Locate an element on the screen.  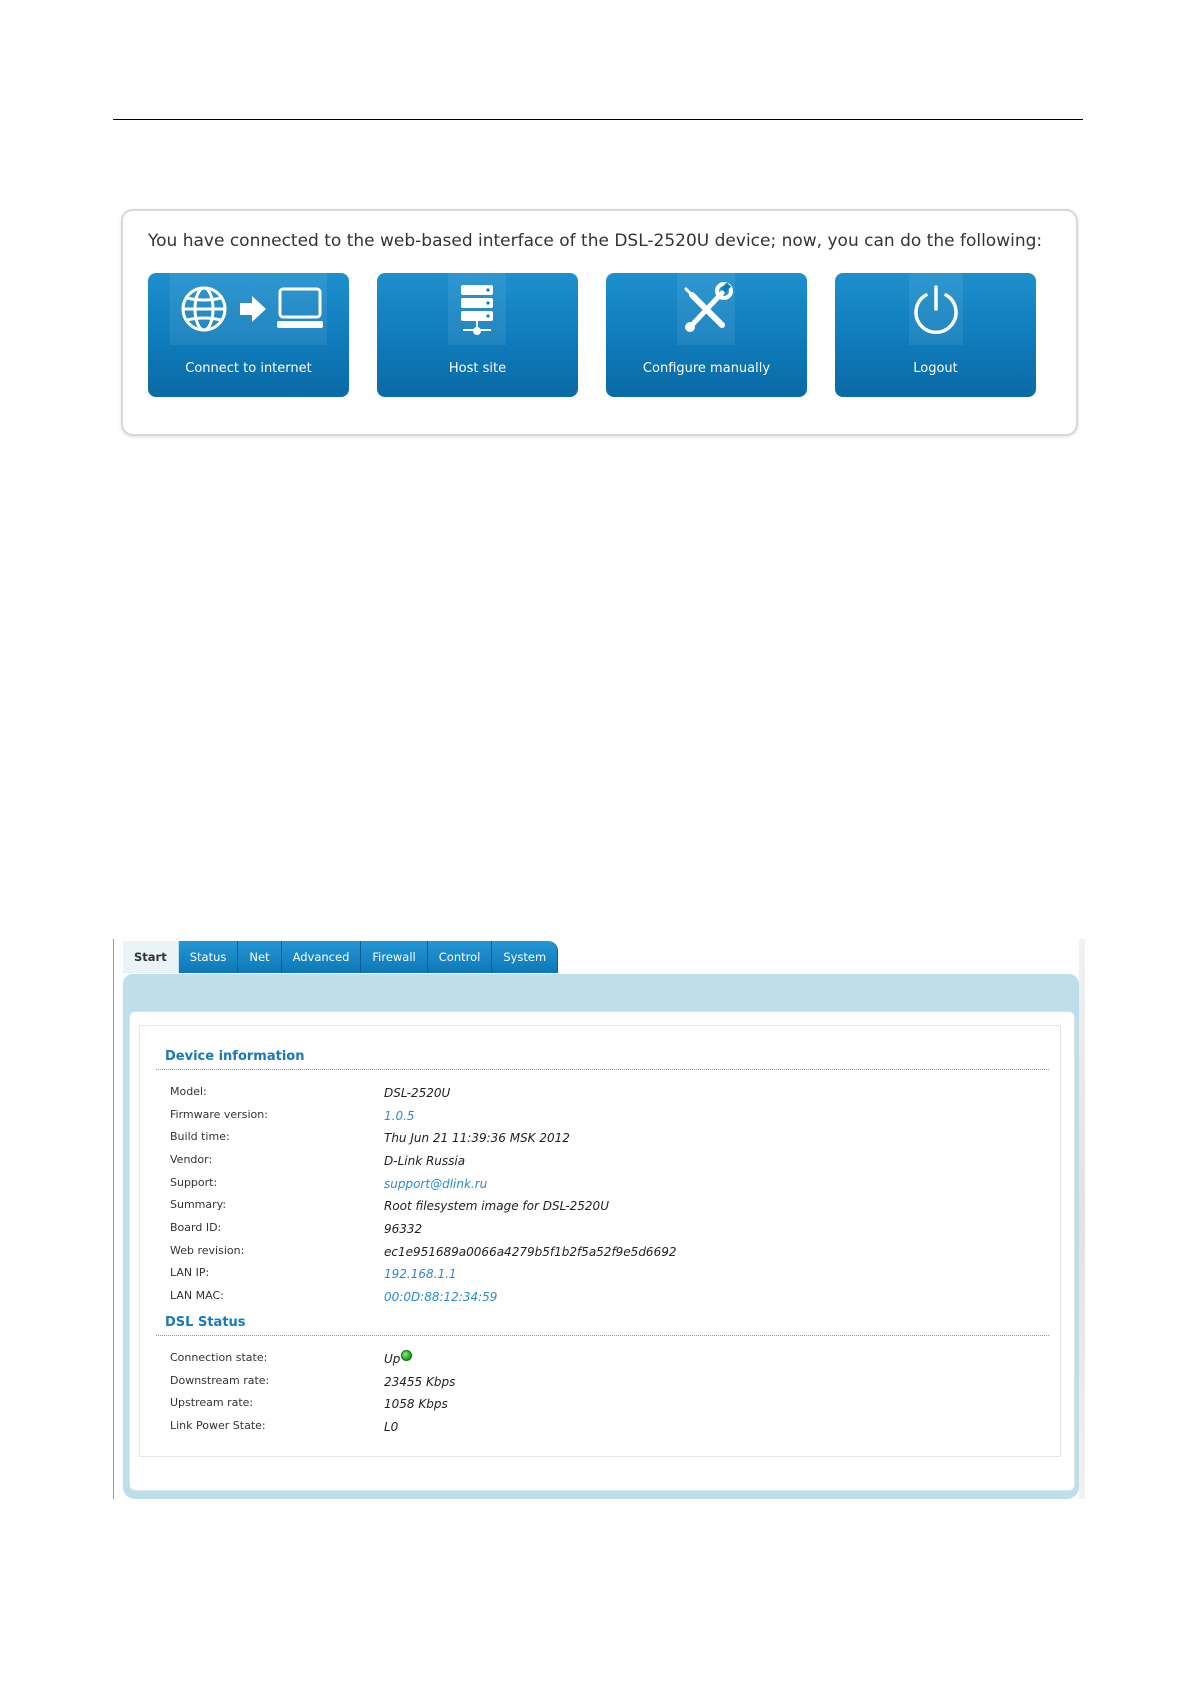
wrench-screwdriver-icon is located at coordinates (706, 309).